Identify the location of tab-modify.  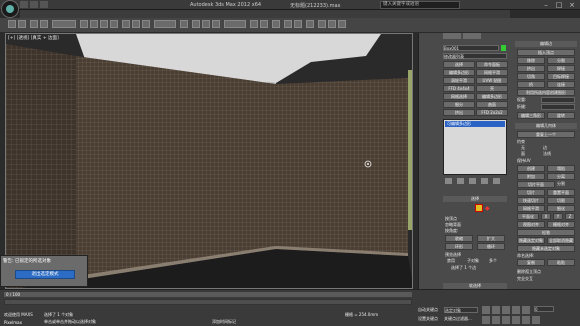
(472, 36).